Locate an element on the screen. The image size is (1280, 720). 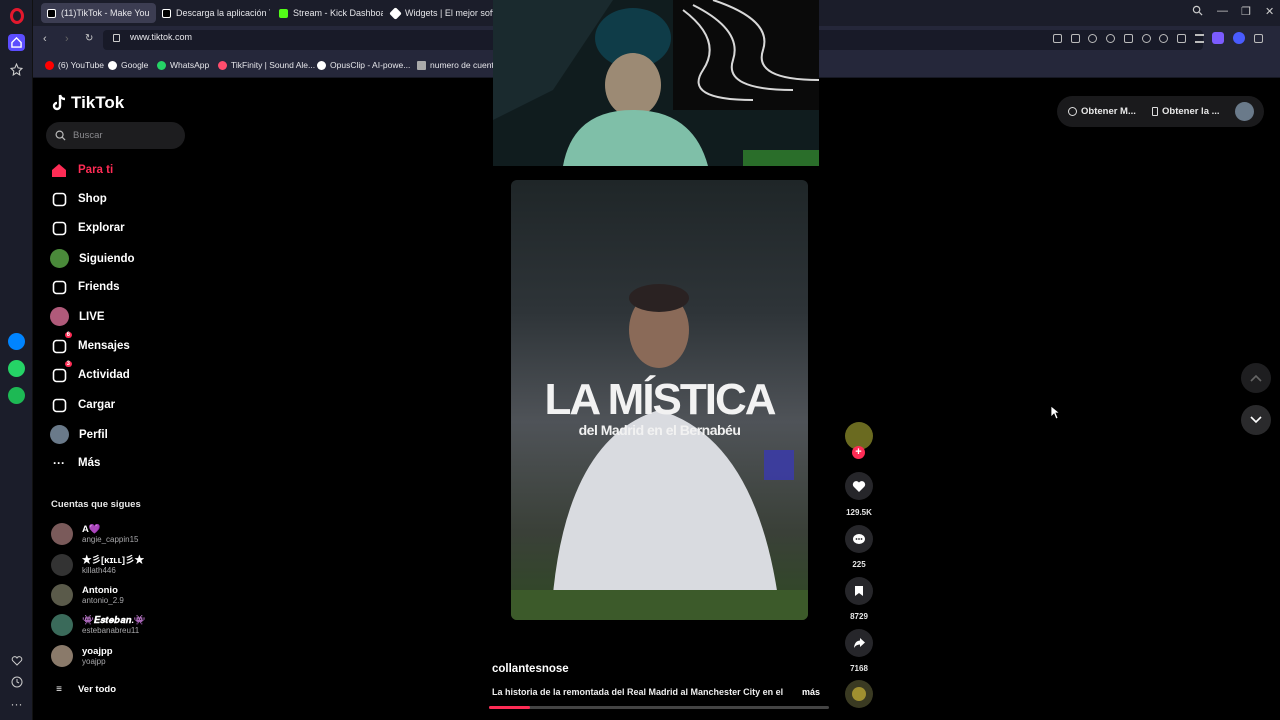
minimize-icon: — is located at coordinates (1222, 11).